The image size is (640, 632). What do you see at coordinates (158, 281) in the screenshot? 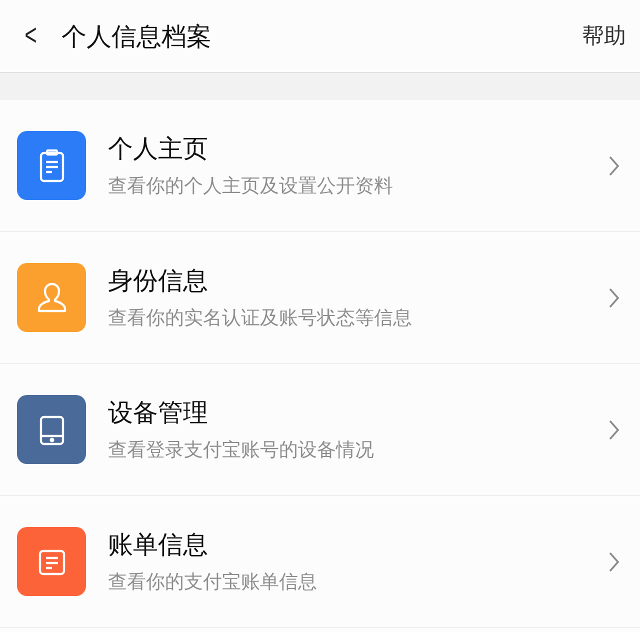
I see `item-title: 身份信息` at bounding box center [158, 281].